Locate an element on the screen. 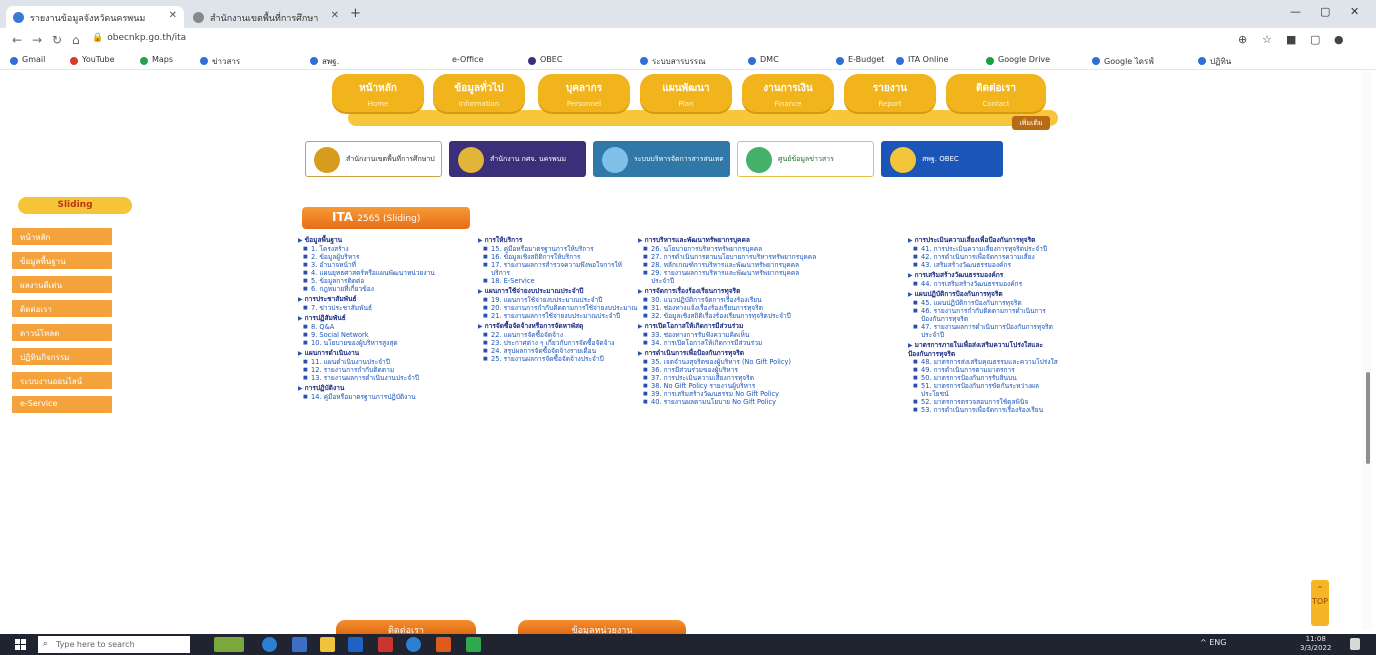 Image resolution: width=1376 pixels, height=655 pixels. ita-link: 12. รายงานการกำกับติดตาม is located at coordinates (383, 370).